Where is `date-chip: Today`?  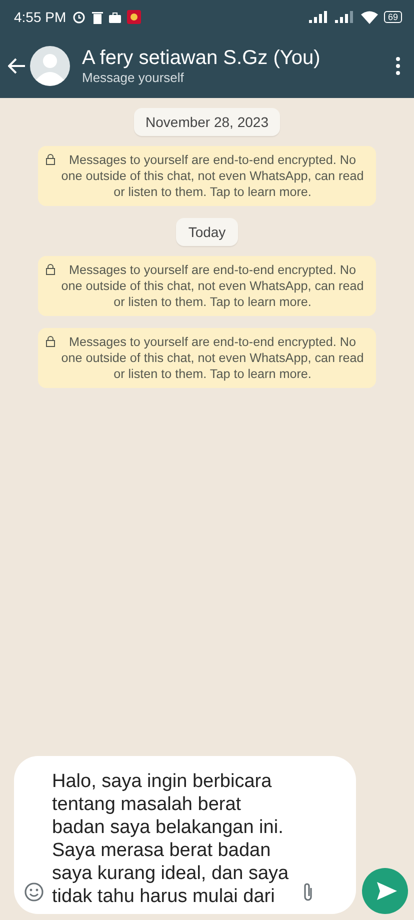
date-chip: Today is located at coordinates (207, 232).